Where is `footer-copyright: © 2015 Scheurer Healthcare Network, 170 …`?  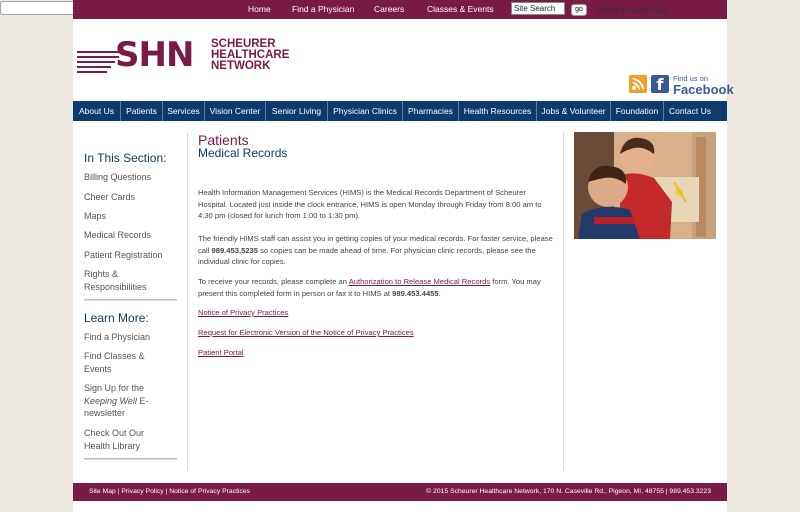
footer-copyright: © 2015 Scheurer Healthcare Network, 170 … is located at coordinates (568, 491).